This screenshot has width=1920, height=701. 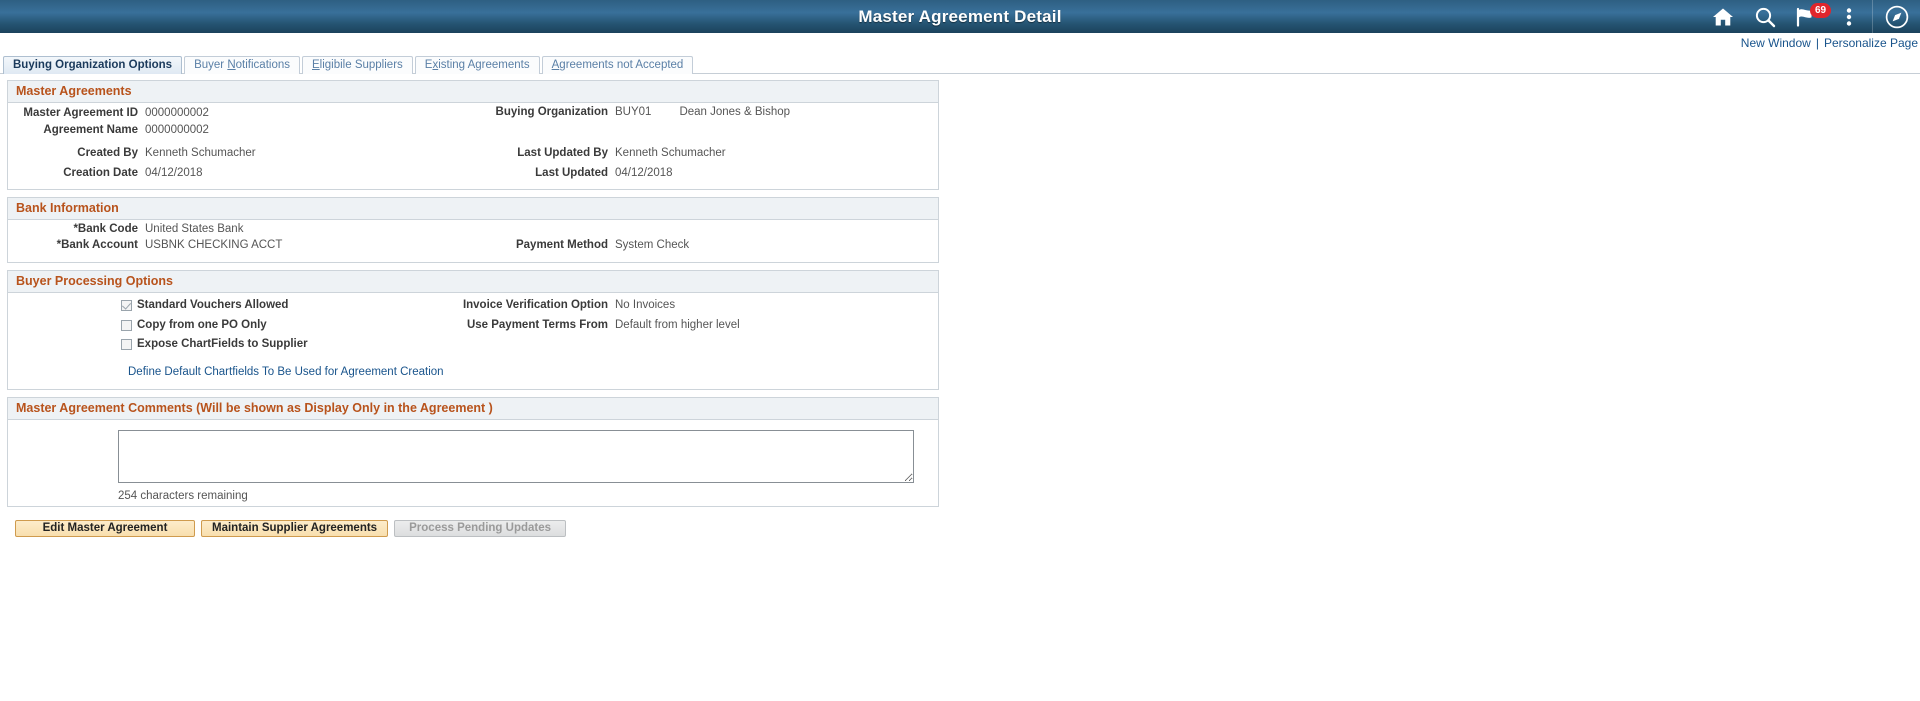 I want to click on value-creation-date: 04/12/2018, so click(x=174, y=173).